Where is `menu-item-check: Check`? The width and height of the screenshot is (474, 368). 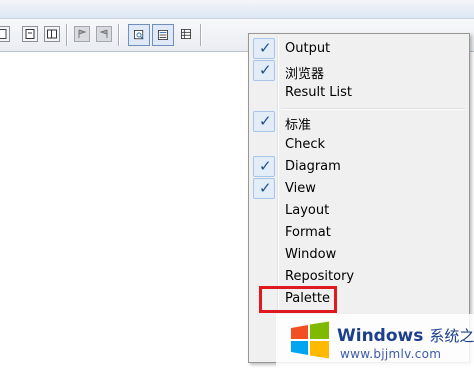
menu-item-check: Check is located at coordinates (359, 145).